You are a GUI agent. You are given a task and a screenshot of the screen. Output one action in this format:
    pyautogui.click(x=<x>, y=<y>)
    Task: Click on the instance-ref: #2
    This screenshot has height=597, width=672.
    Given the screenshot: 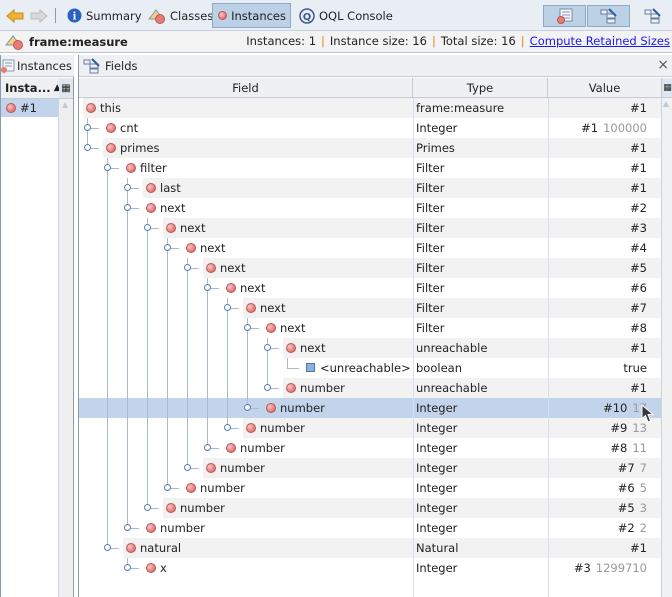 What is the action you would take?
    pyautogui.click(x=638, y=208)
    